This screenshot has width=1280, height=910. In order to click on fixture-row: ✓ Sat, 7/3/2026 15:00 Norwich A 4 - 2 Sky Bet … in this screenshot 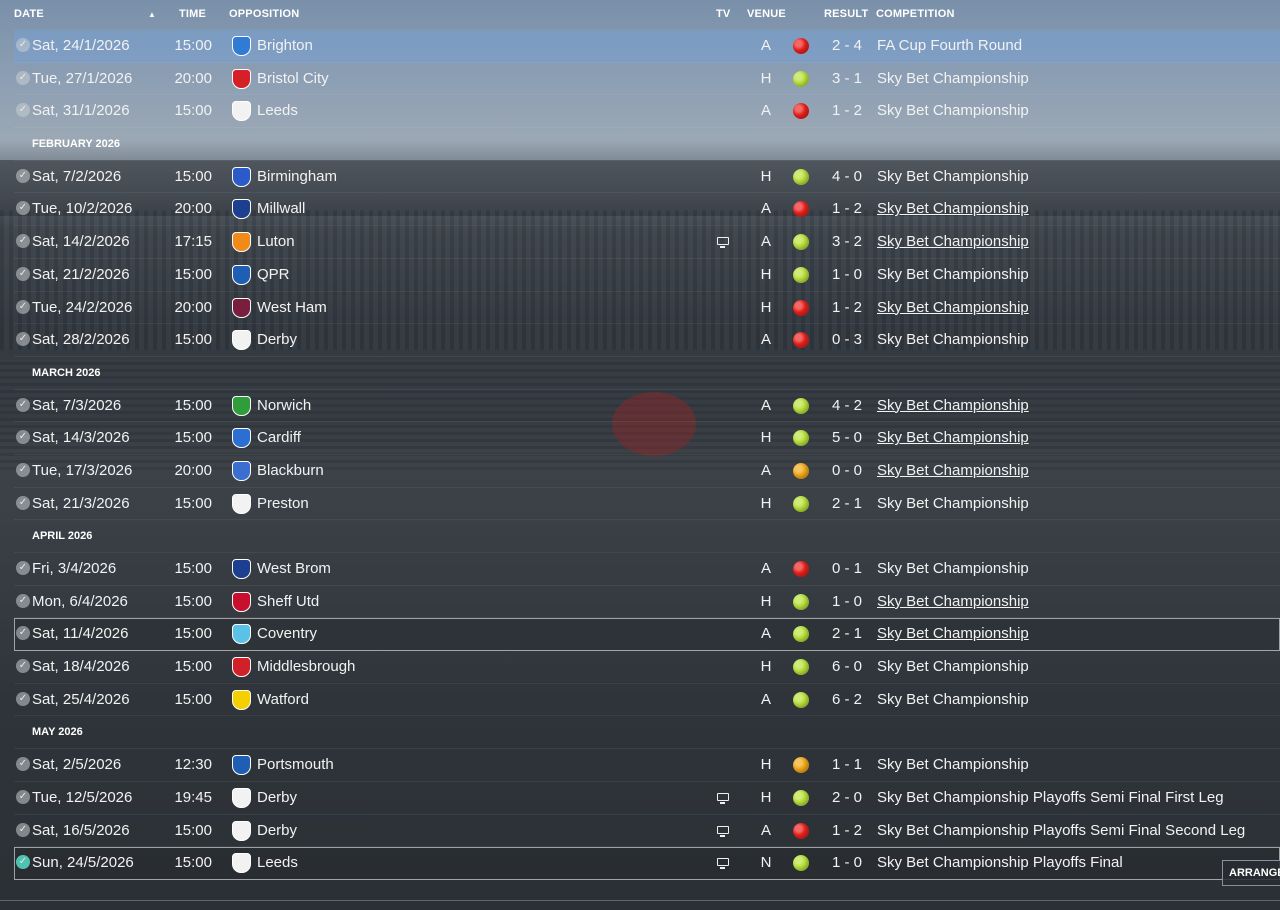, I will do `click(647, 406)`.